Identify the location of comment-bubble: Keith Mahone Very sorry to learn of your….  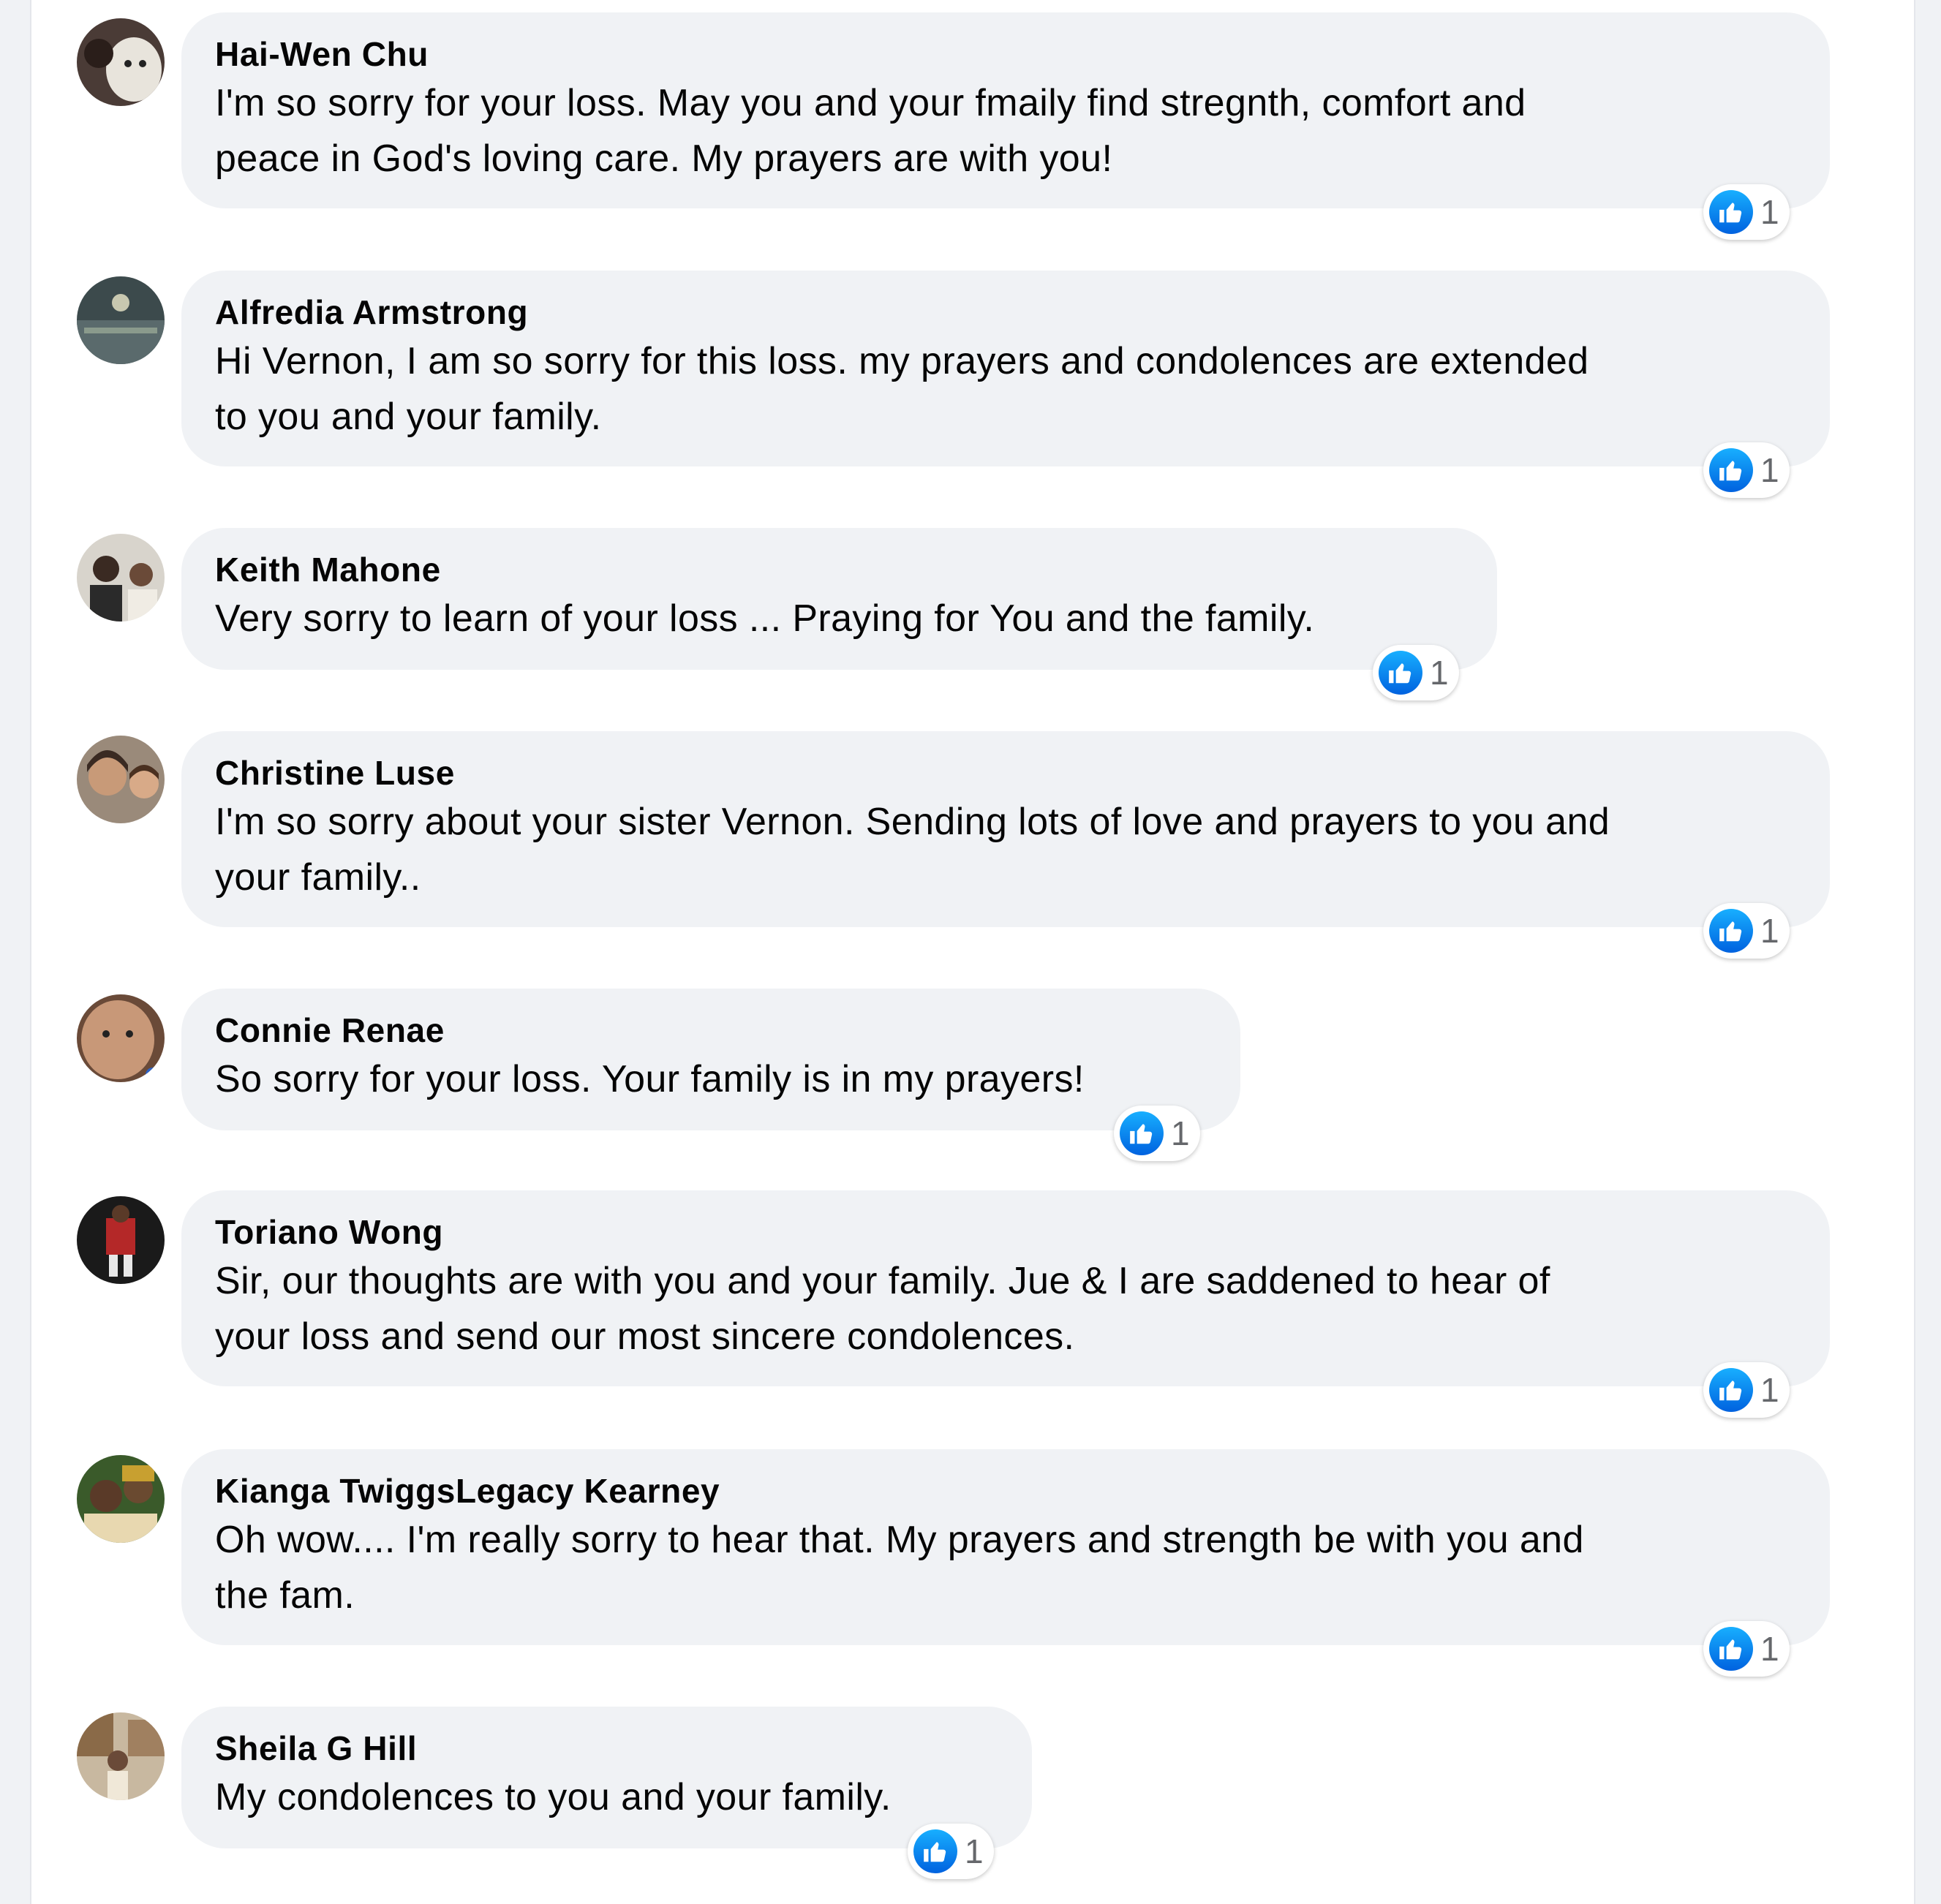
(839, 599).